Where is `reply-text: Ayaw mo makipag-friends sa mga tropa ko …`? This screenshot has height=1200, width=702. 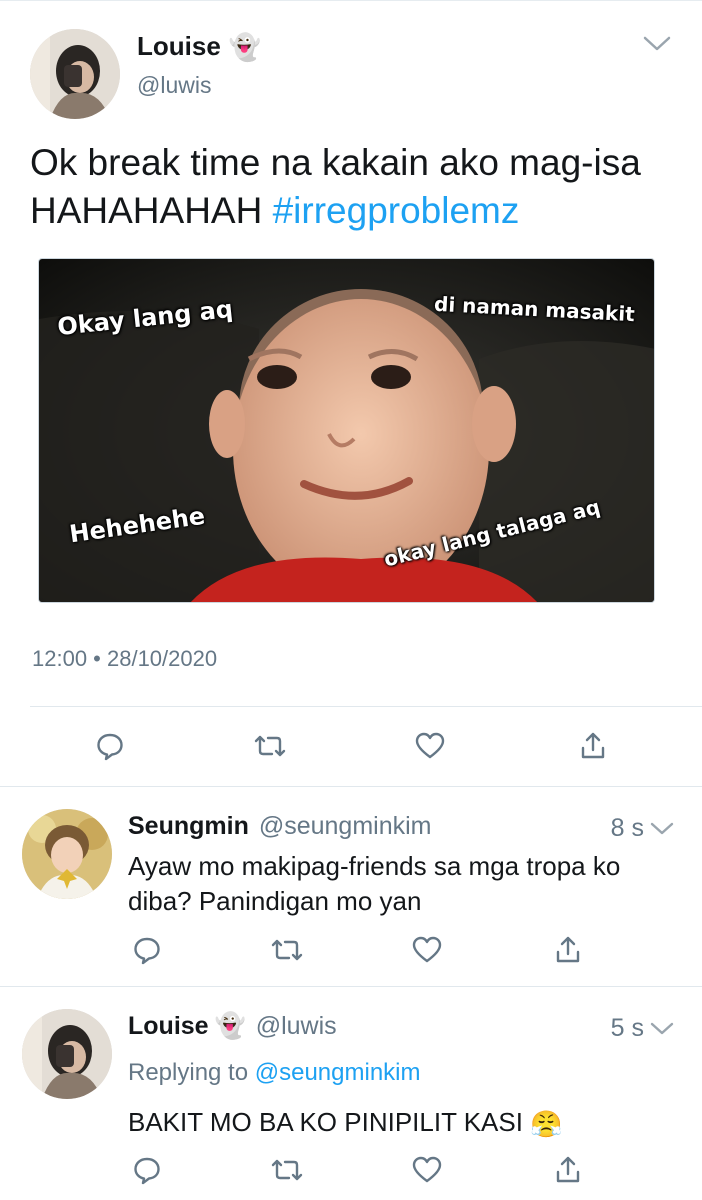 reply-text: Ayaw mo makipag-friends sa mga tropa ko … is located at coordinates (374, 883).